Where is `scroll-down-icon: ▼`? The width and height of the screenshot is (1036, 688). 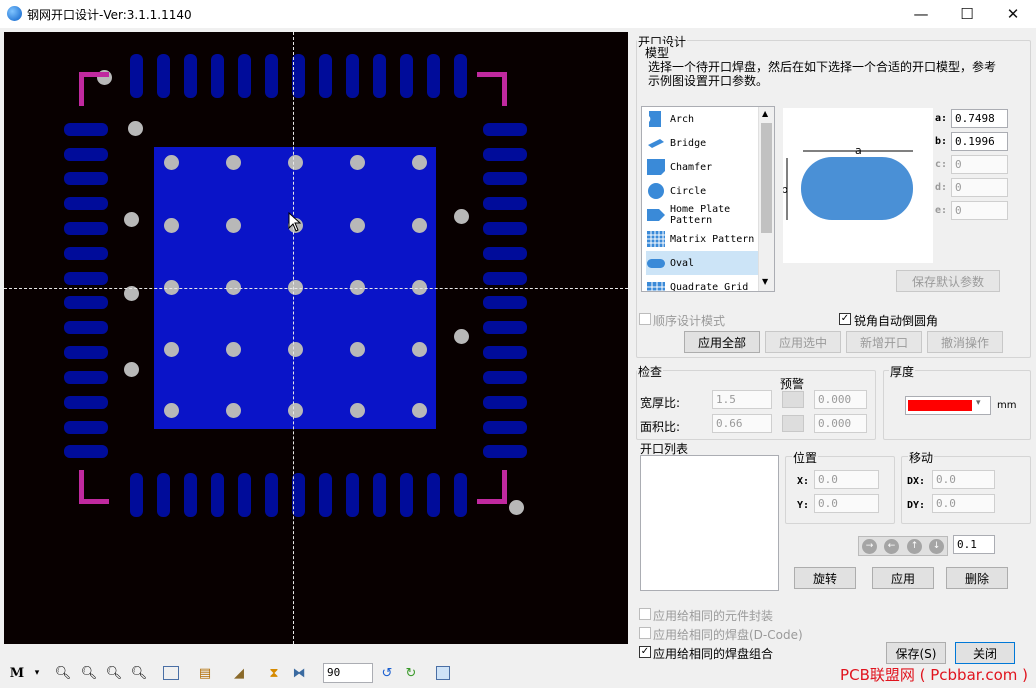
scroll-down-icon: ▼ is located at coordinates (765, 281).